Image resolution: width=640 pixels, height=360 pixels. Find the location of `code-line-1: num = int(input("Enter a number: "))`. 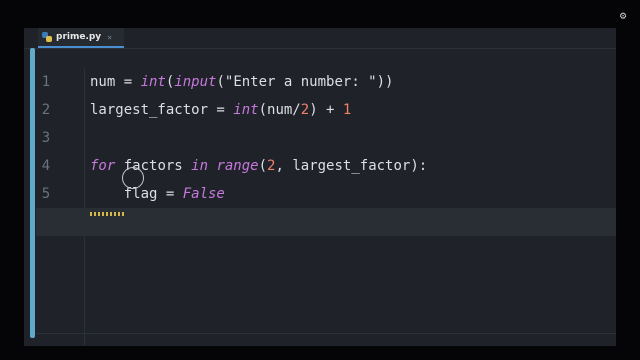

code-line-1: num = int(input("Enter a number: ")) is located at coordinates (350, 82).